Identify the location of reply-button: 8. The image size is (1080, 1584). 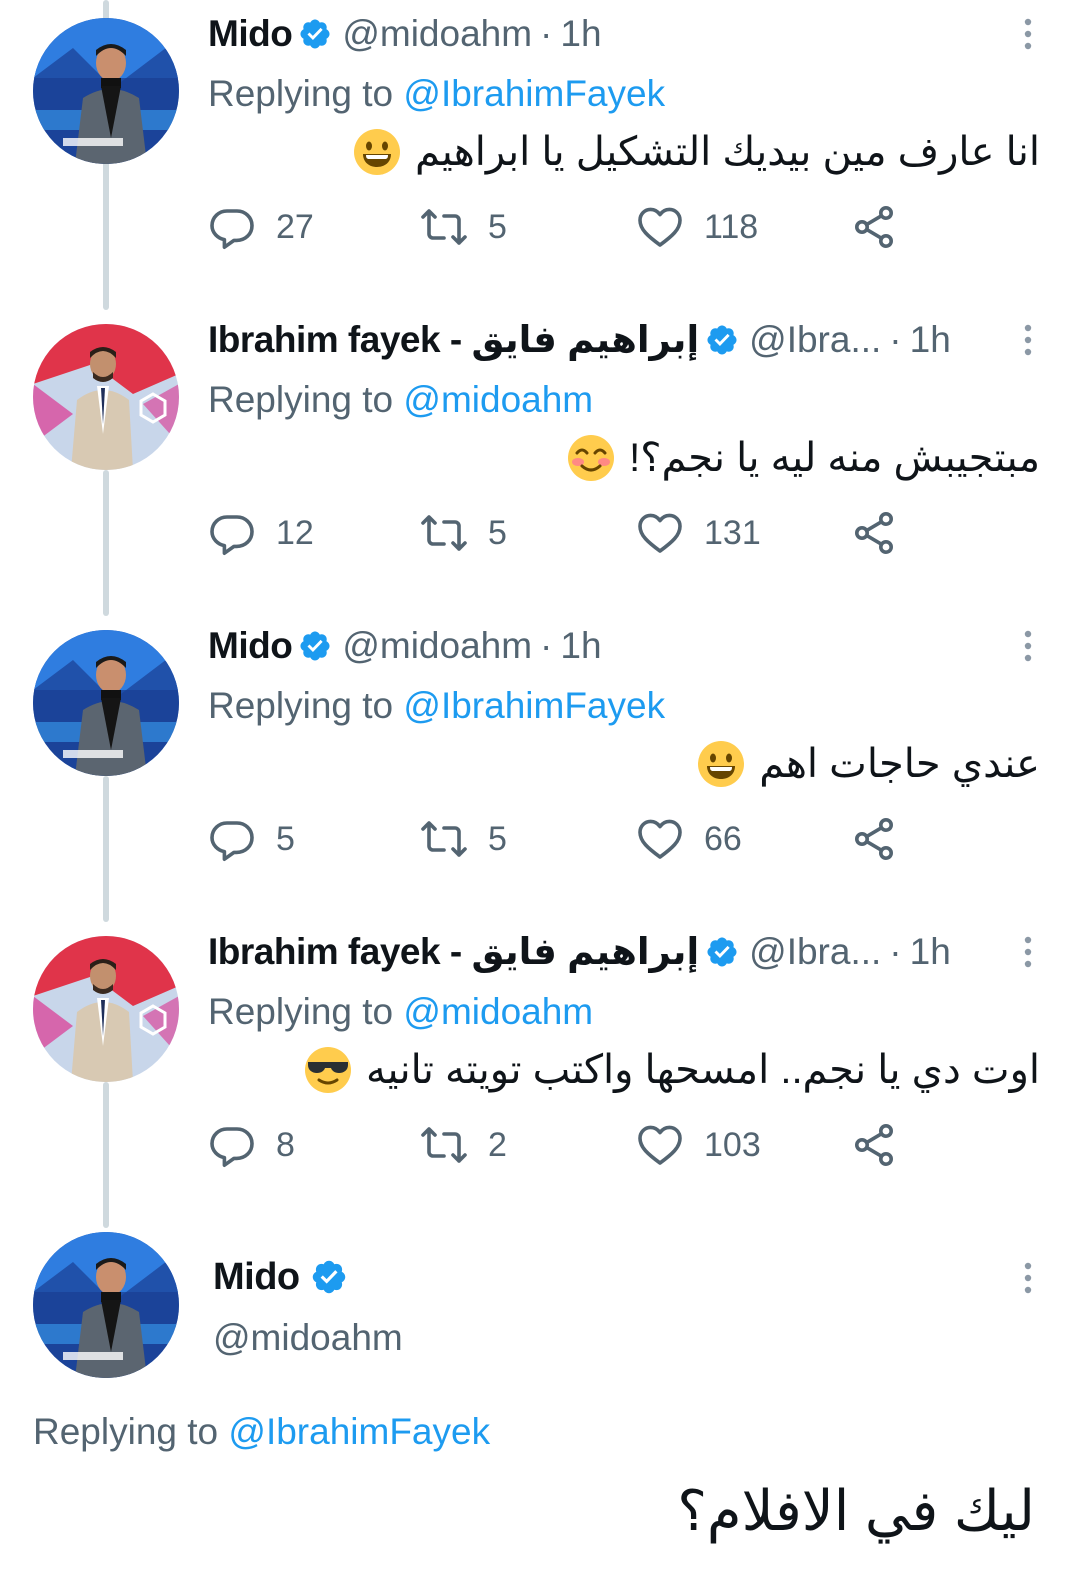
(251, 1145).